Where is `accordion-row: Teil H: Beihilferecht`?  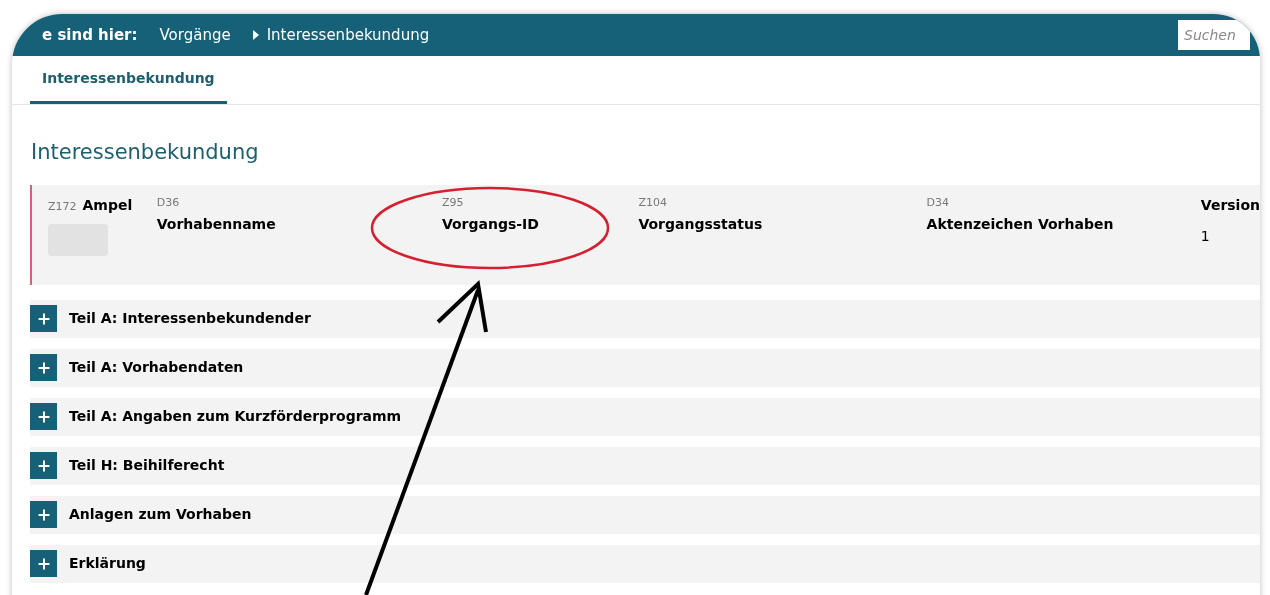 accordion-row: Teil H: Beihilferecht is located at coordinates (645, 465).